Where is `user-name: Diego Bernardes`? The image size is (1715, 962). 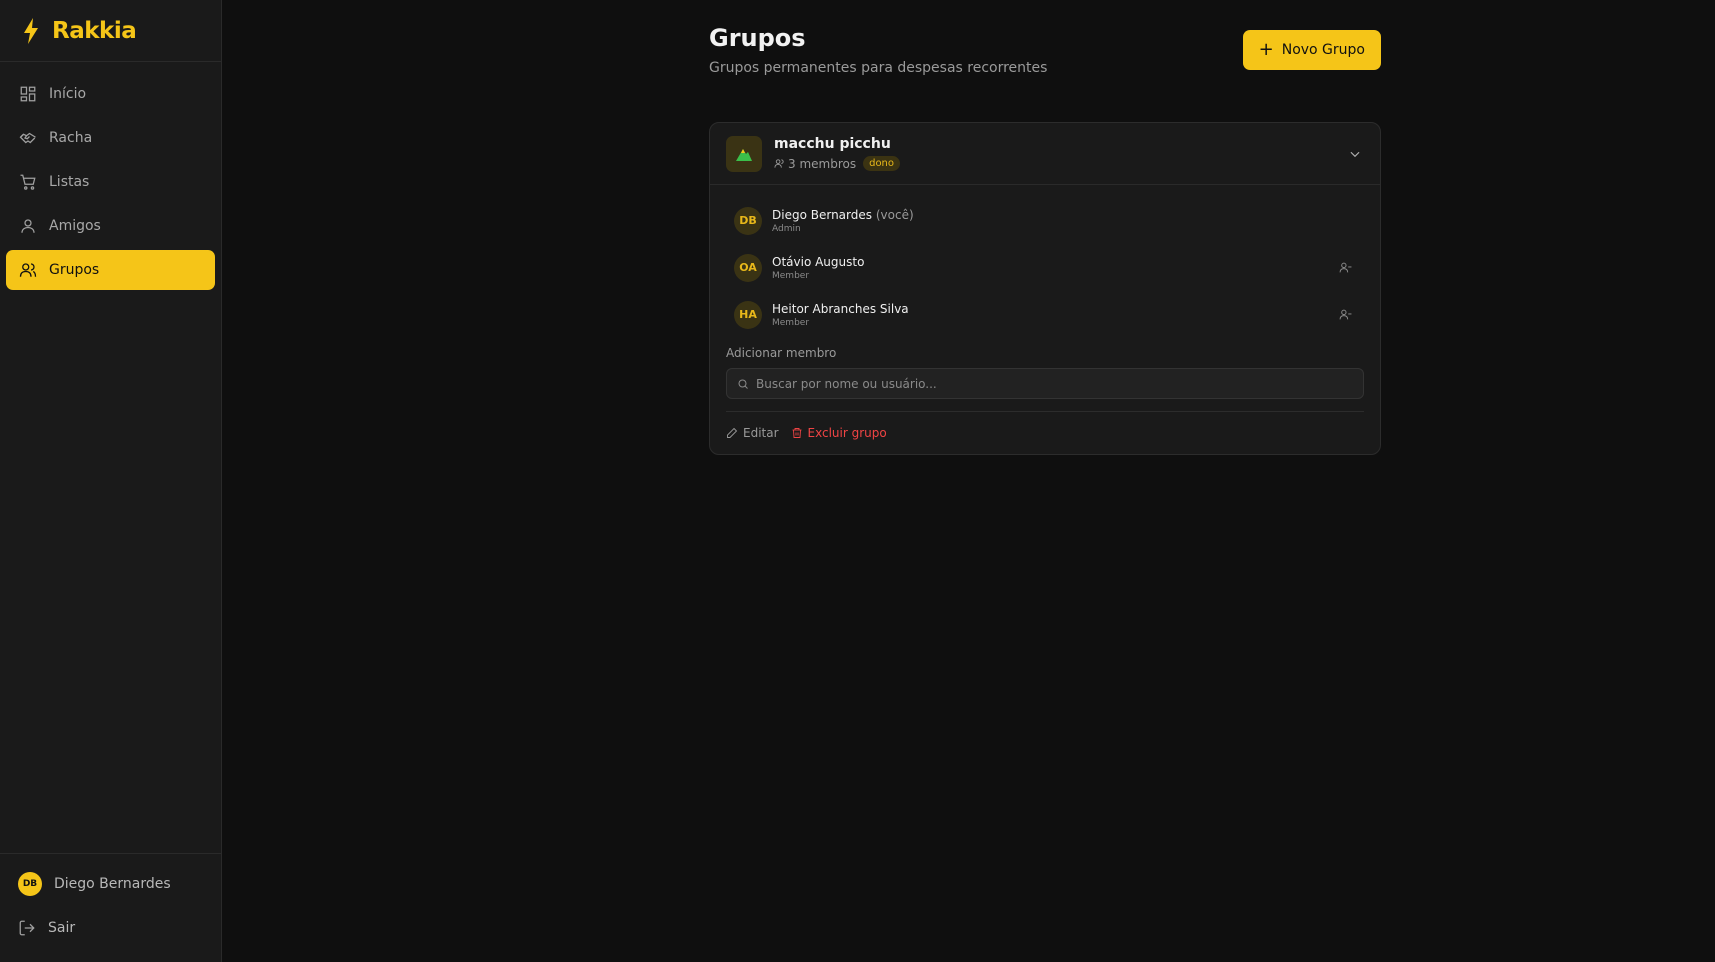
user-name: Diego Bernardes is located at coordinates (112, 884).